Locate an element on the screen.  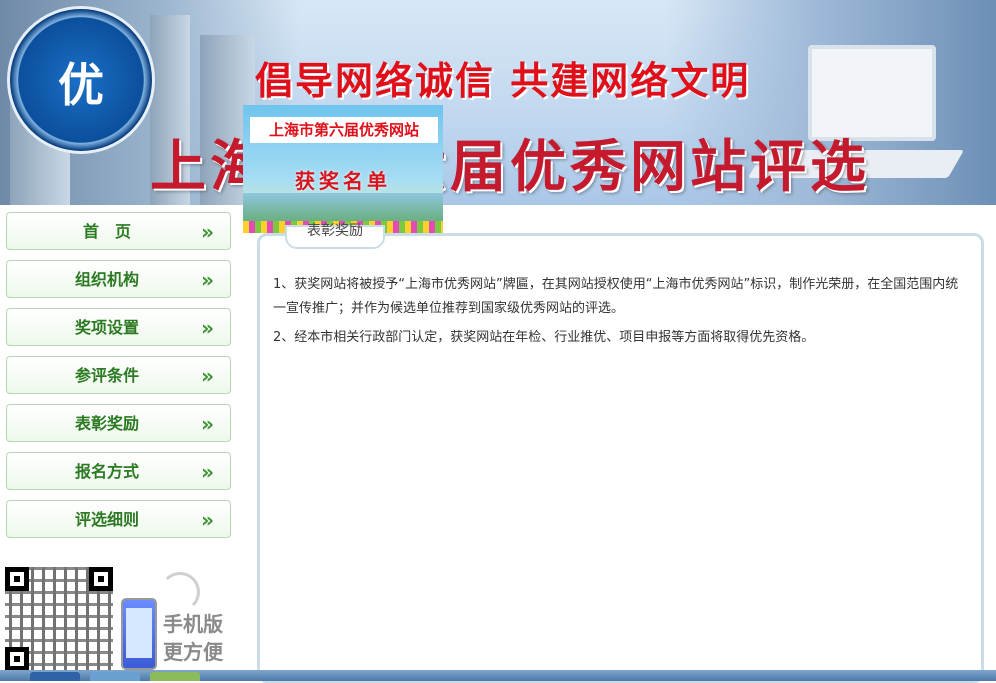
nav-item-awards: 奖项设置 » is located at coordinates (118, 327).